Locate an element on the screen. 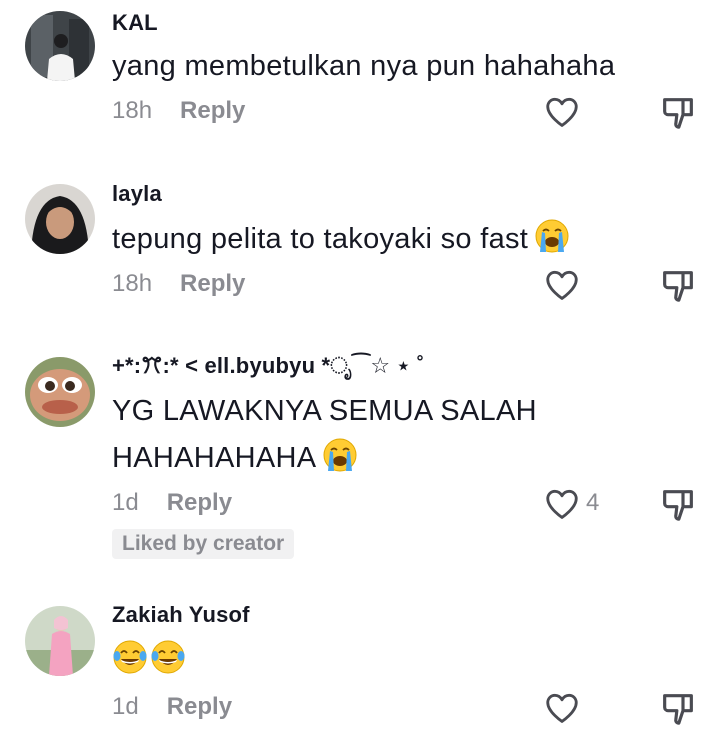 Image resolution: width=720 pixels, height=738 pixels. username: KAL is located at coordinates (135, 23).